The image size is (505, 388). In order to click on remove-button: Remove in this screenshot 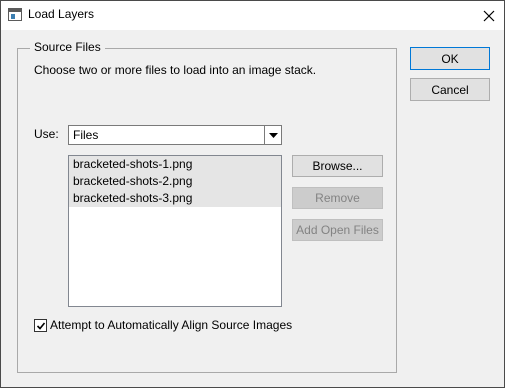, I will do `click(337, 198)`.